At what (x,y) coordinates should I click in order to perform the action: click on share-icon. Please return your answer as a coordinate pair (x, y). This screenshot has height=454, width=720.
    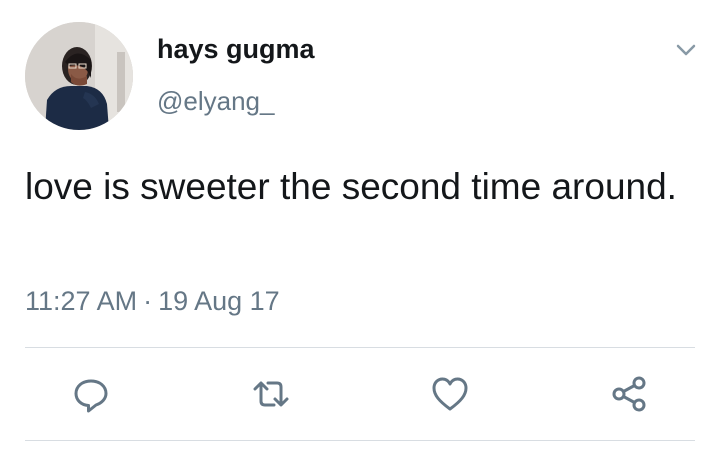
    Looking at the image, I should click on (629, 394).